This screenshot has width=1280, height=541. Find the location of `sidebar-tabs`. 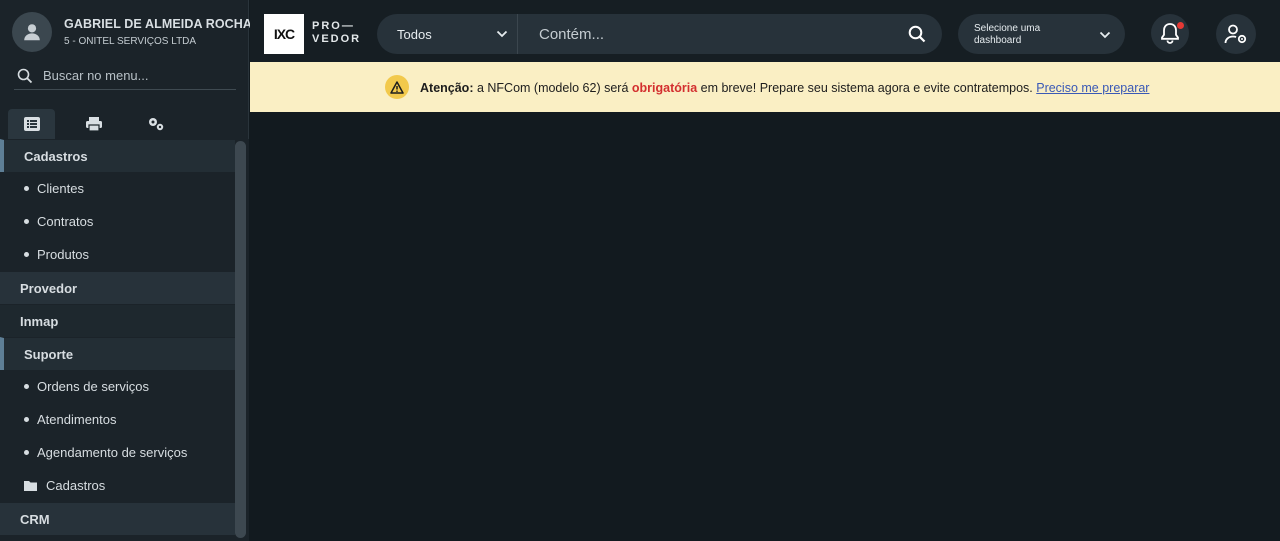

sidebar-tabs is located at coordinates (101, 124).